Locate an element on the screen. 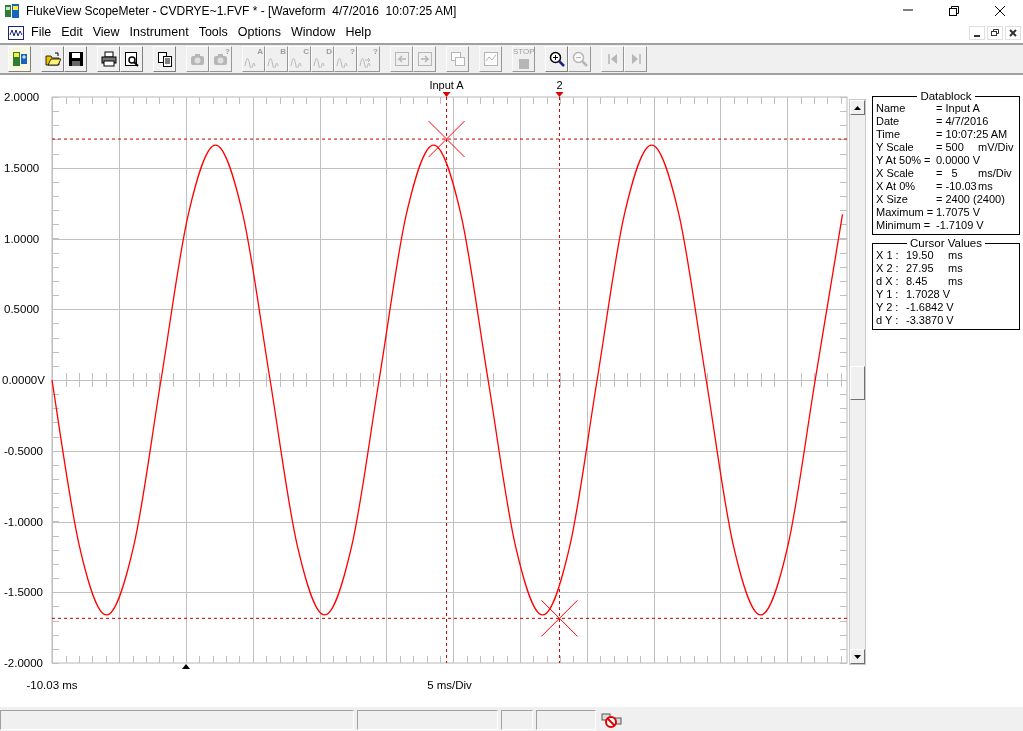 This screenshot has height=731, width=1023. field-label: X 1 : is located at coordinates (888, 255).